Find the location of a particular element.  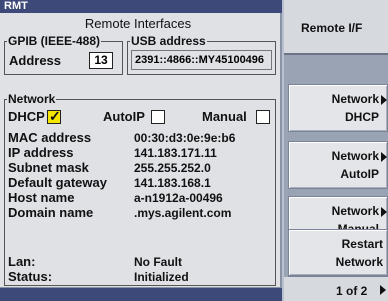

softkey-label-line1: Restart is located at coordinates (362, 244).